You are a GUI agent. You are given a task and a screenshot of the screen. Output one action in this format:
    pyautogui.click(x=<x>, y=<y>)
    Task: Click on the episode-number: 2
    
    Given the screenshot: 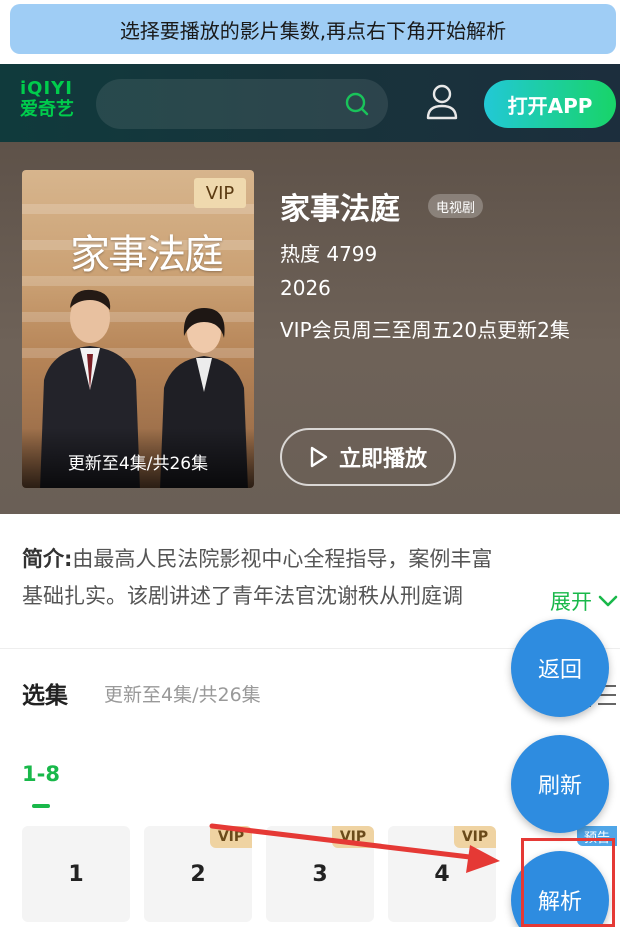 What is the action you would take?
    pyautogui.click(x=198, y=874)
    